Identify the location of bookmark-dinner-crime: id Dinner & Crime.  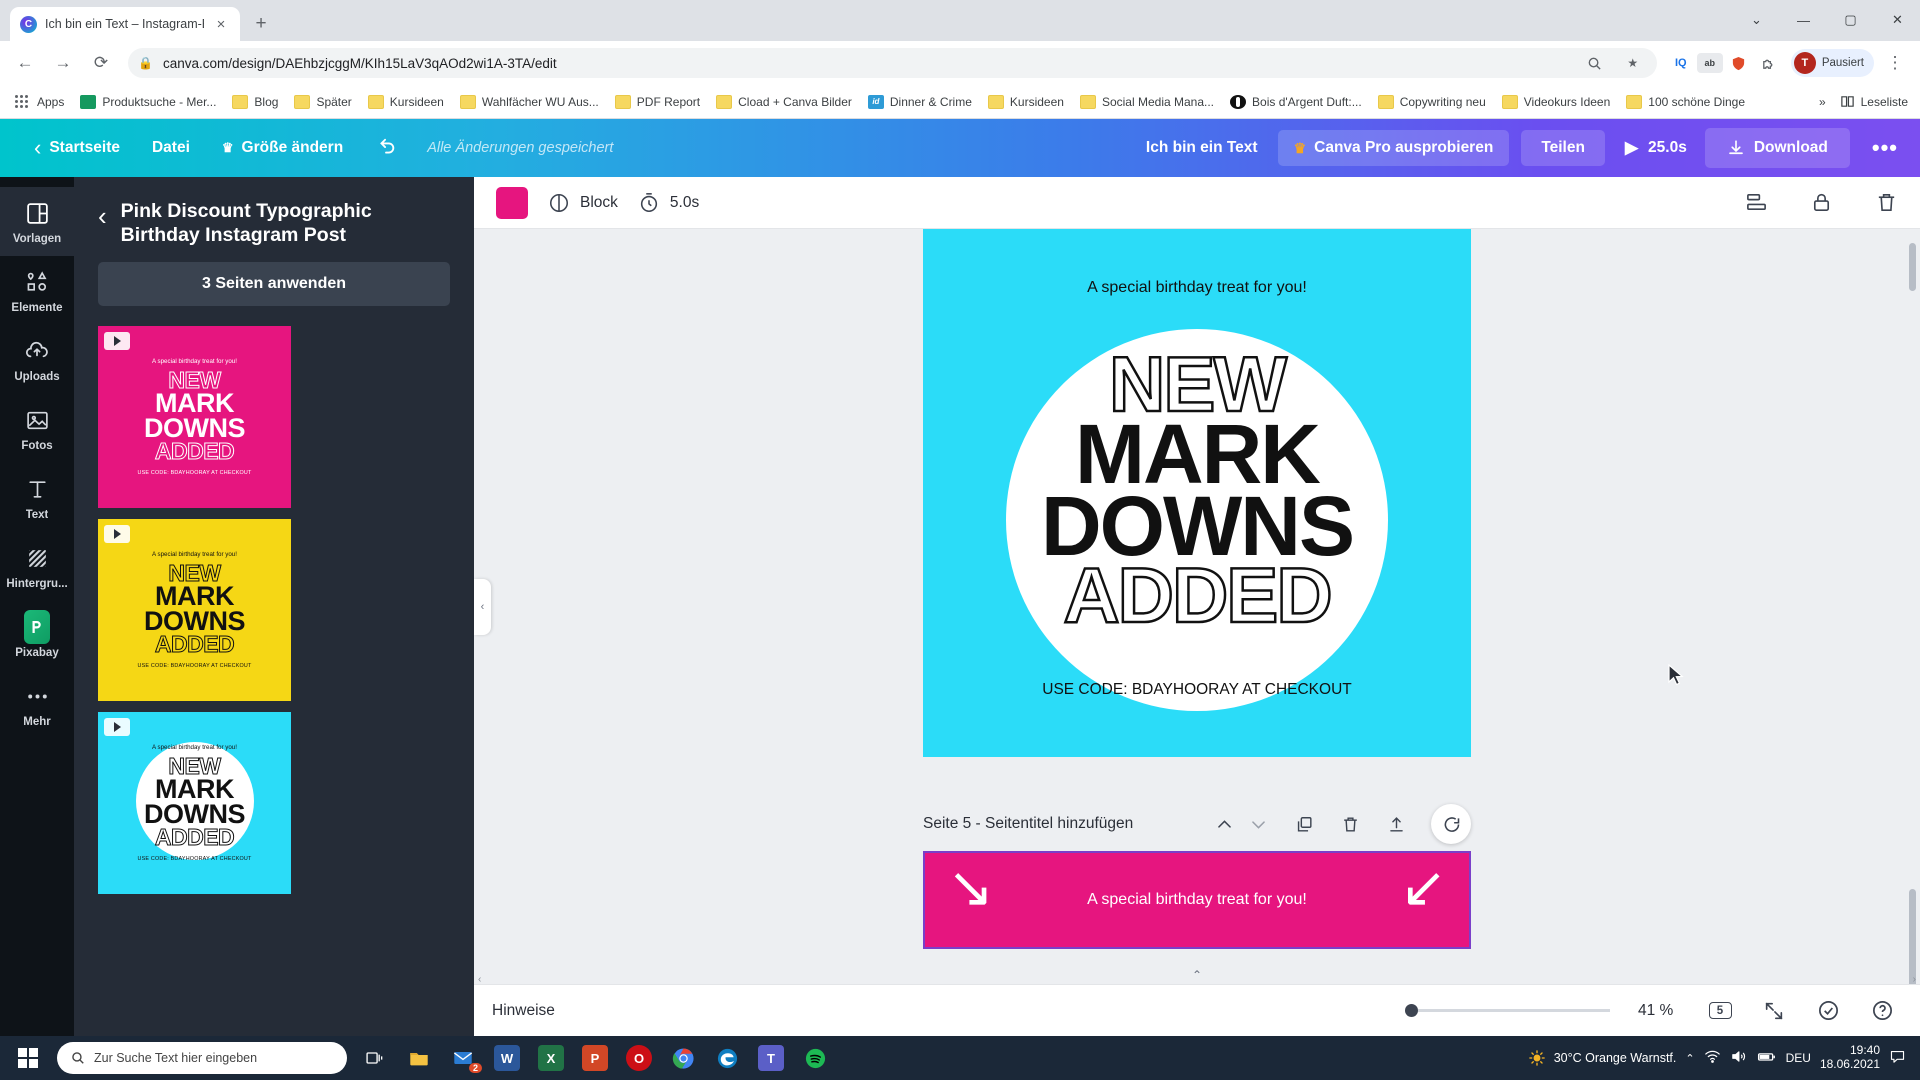
(920, 102).